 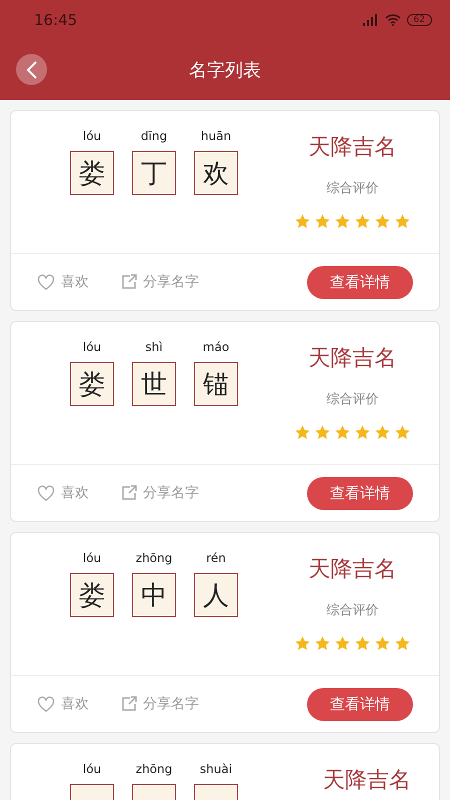 I want to click on pinyin-text: shuài, so click(x=216, y=770).